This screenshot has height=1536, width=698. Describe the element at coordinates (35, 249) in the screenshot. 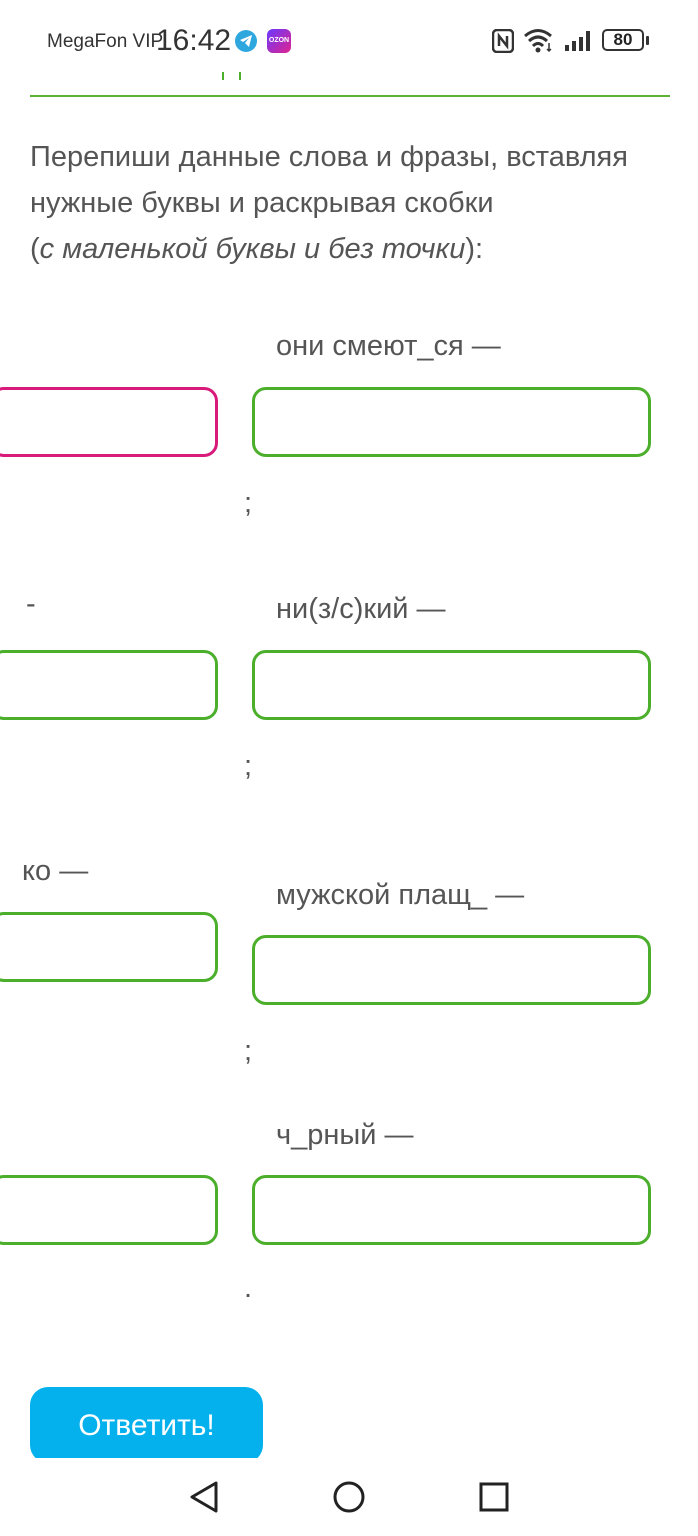

I see `instruction-paren-open: (` at that location.